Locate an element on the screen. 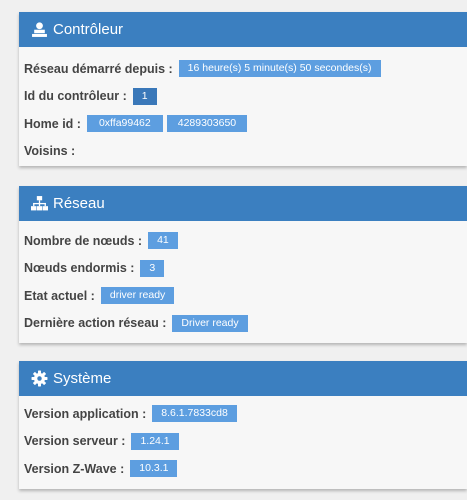 Image resolution: width=467 pixels, height=500 pixels. controller-id-label: Id du contrôleur : is located at coordinates (75, 96).